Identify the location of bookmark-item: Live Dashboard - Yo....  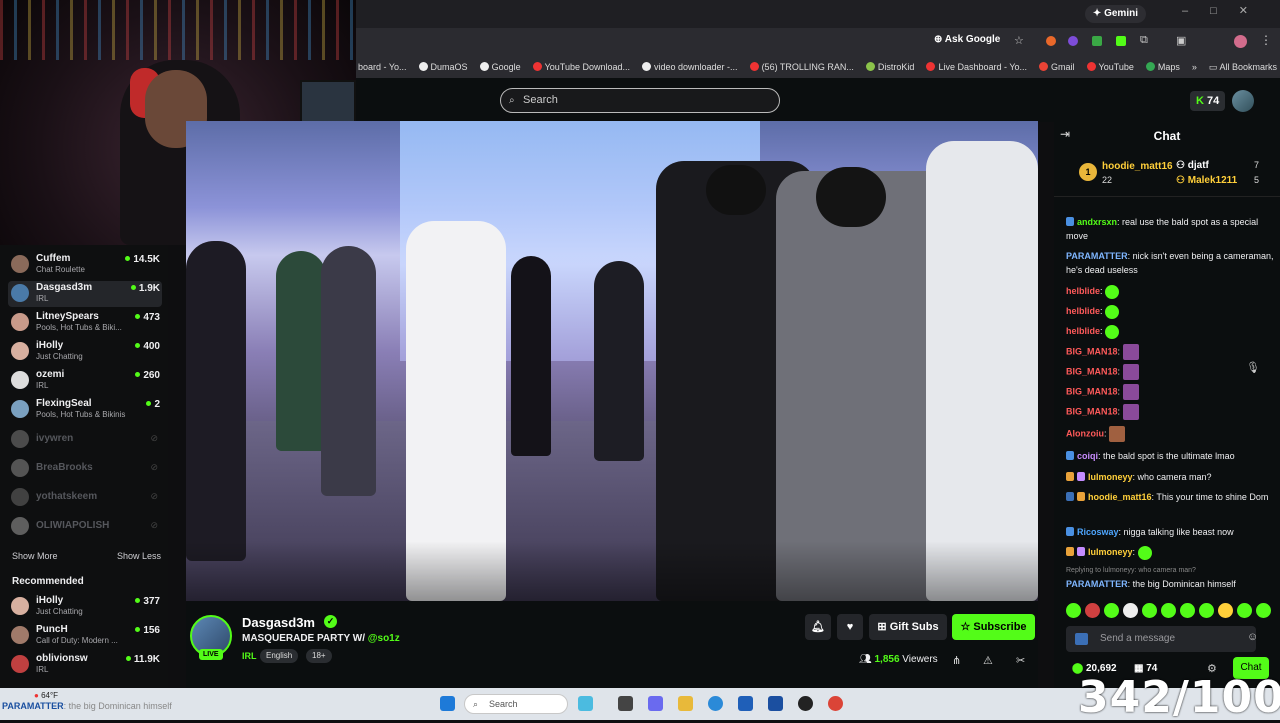
(976, 67).